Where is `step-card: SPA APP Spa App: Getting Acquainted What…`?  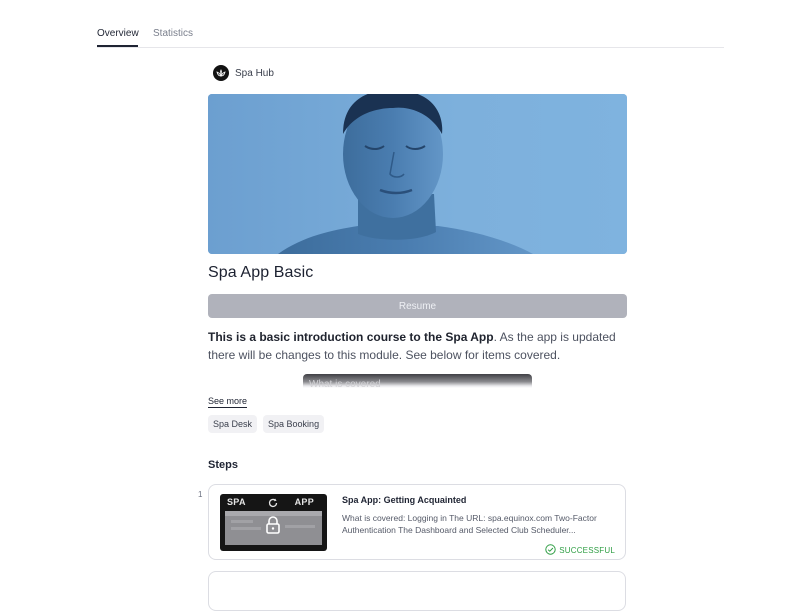
step-card: SPA APP Spa App: Getting Acquainted What… is located at coordinates (417, 522).